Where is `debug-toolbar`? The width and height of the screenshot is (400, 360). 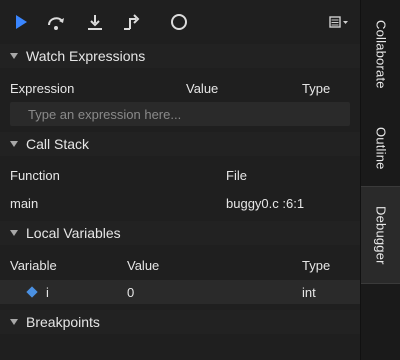
debug-toolbar is located at coordinates (180, 22).